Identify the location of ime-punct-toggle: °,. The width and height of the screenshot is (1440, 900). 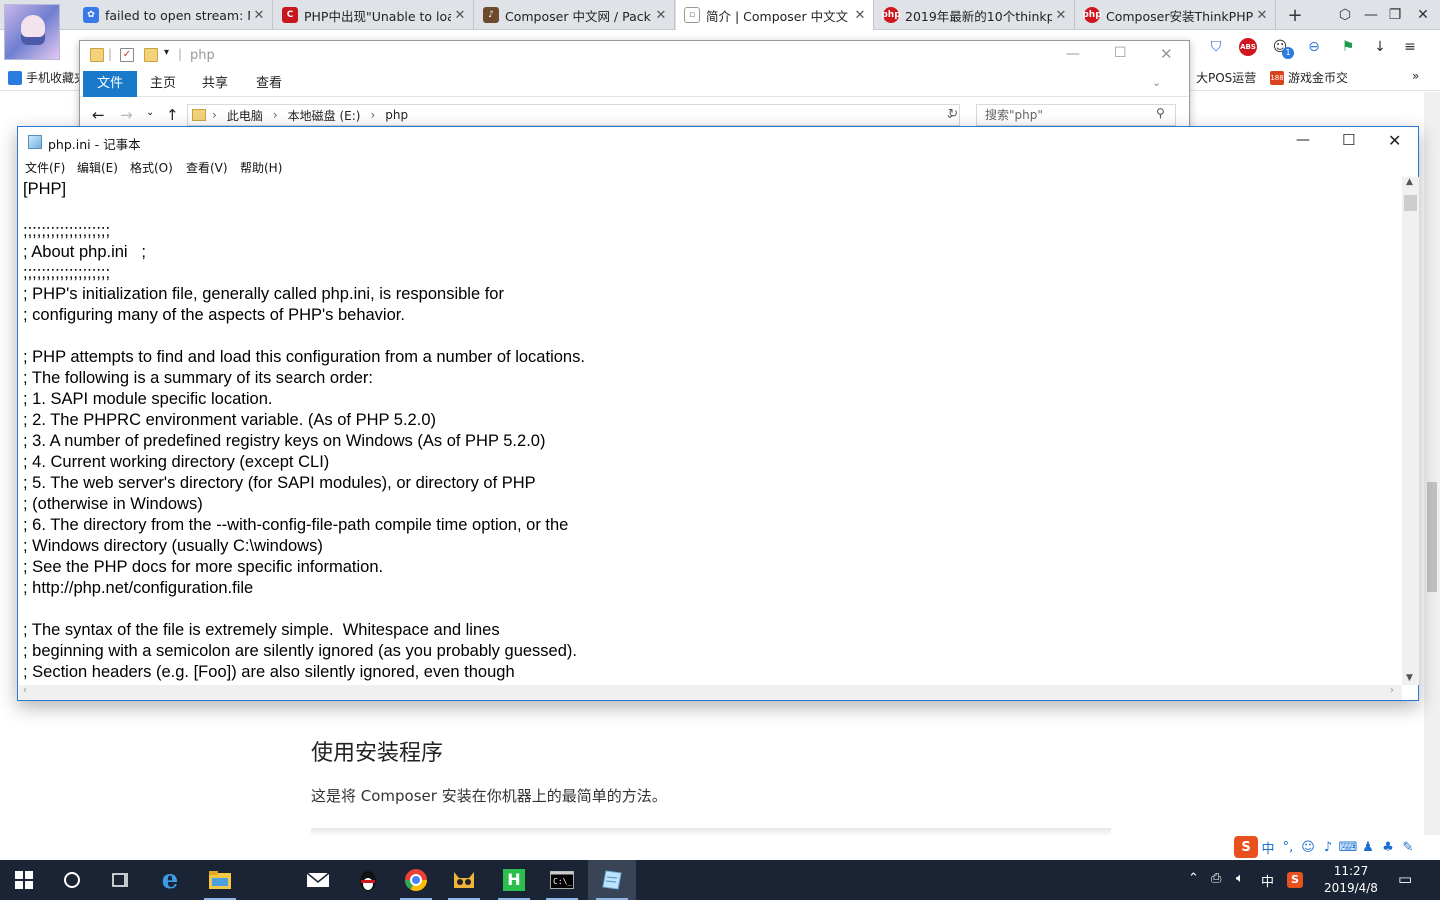
(1288, 847).